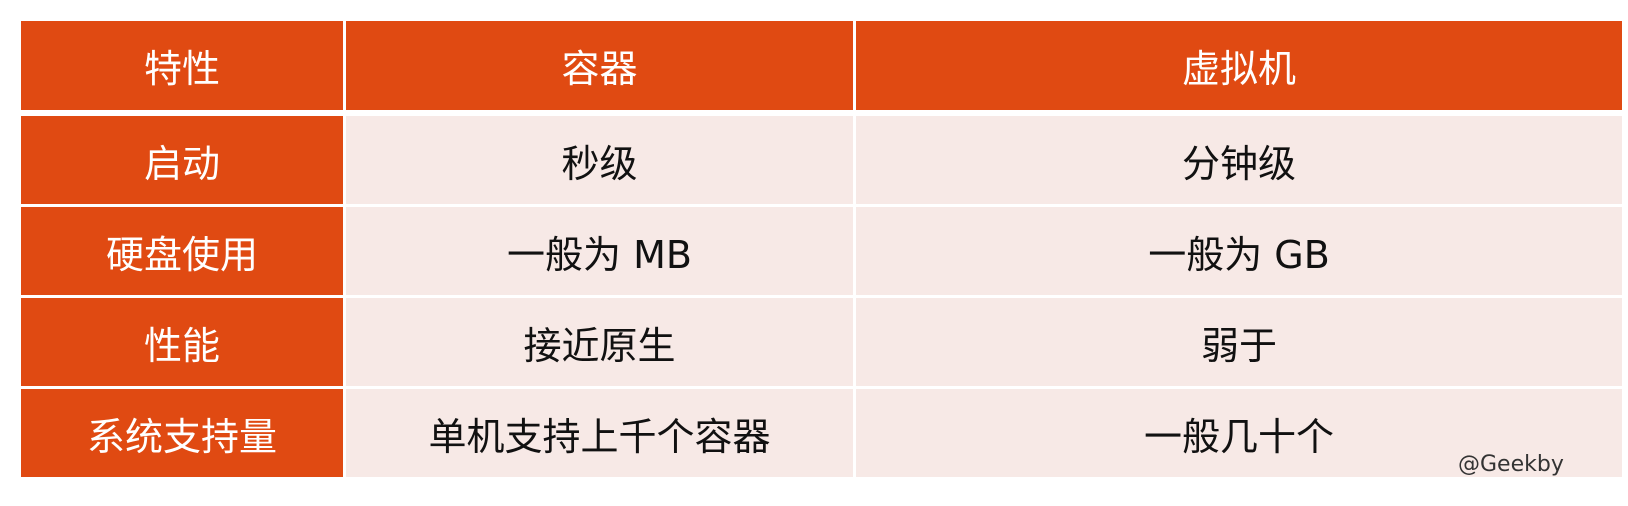  I want to click on row-container-cell: 秒级, so click(599, 159).